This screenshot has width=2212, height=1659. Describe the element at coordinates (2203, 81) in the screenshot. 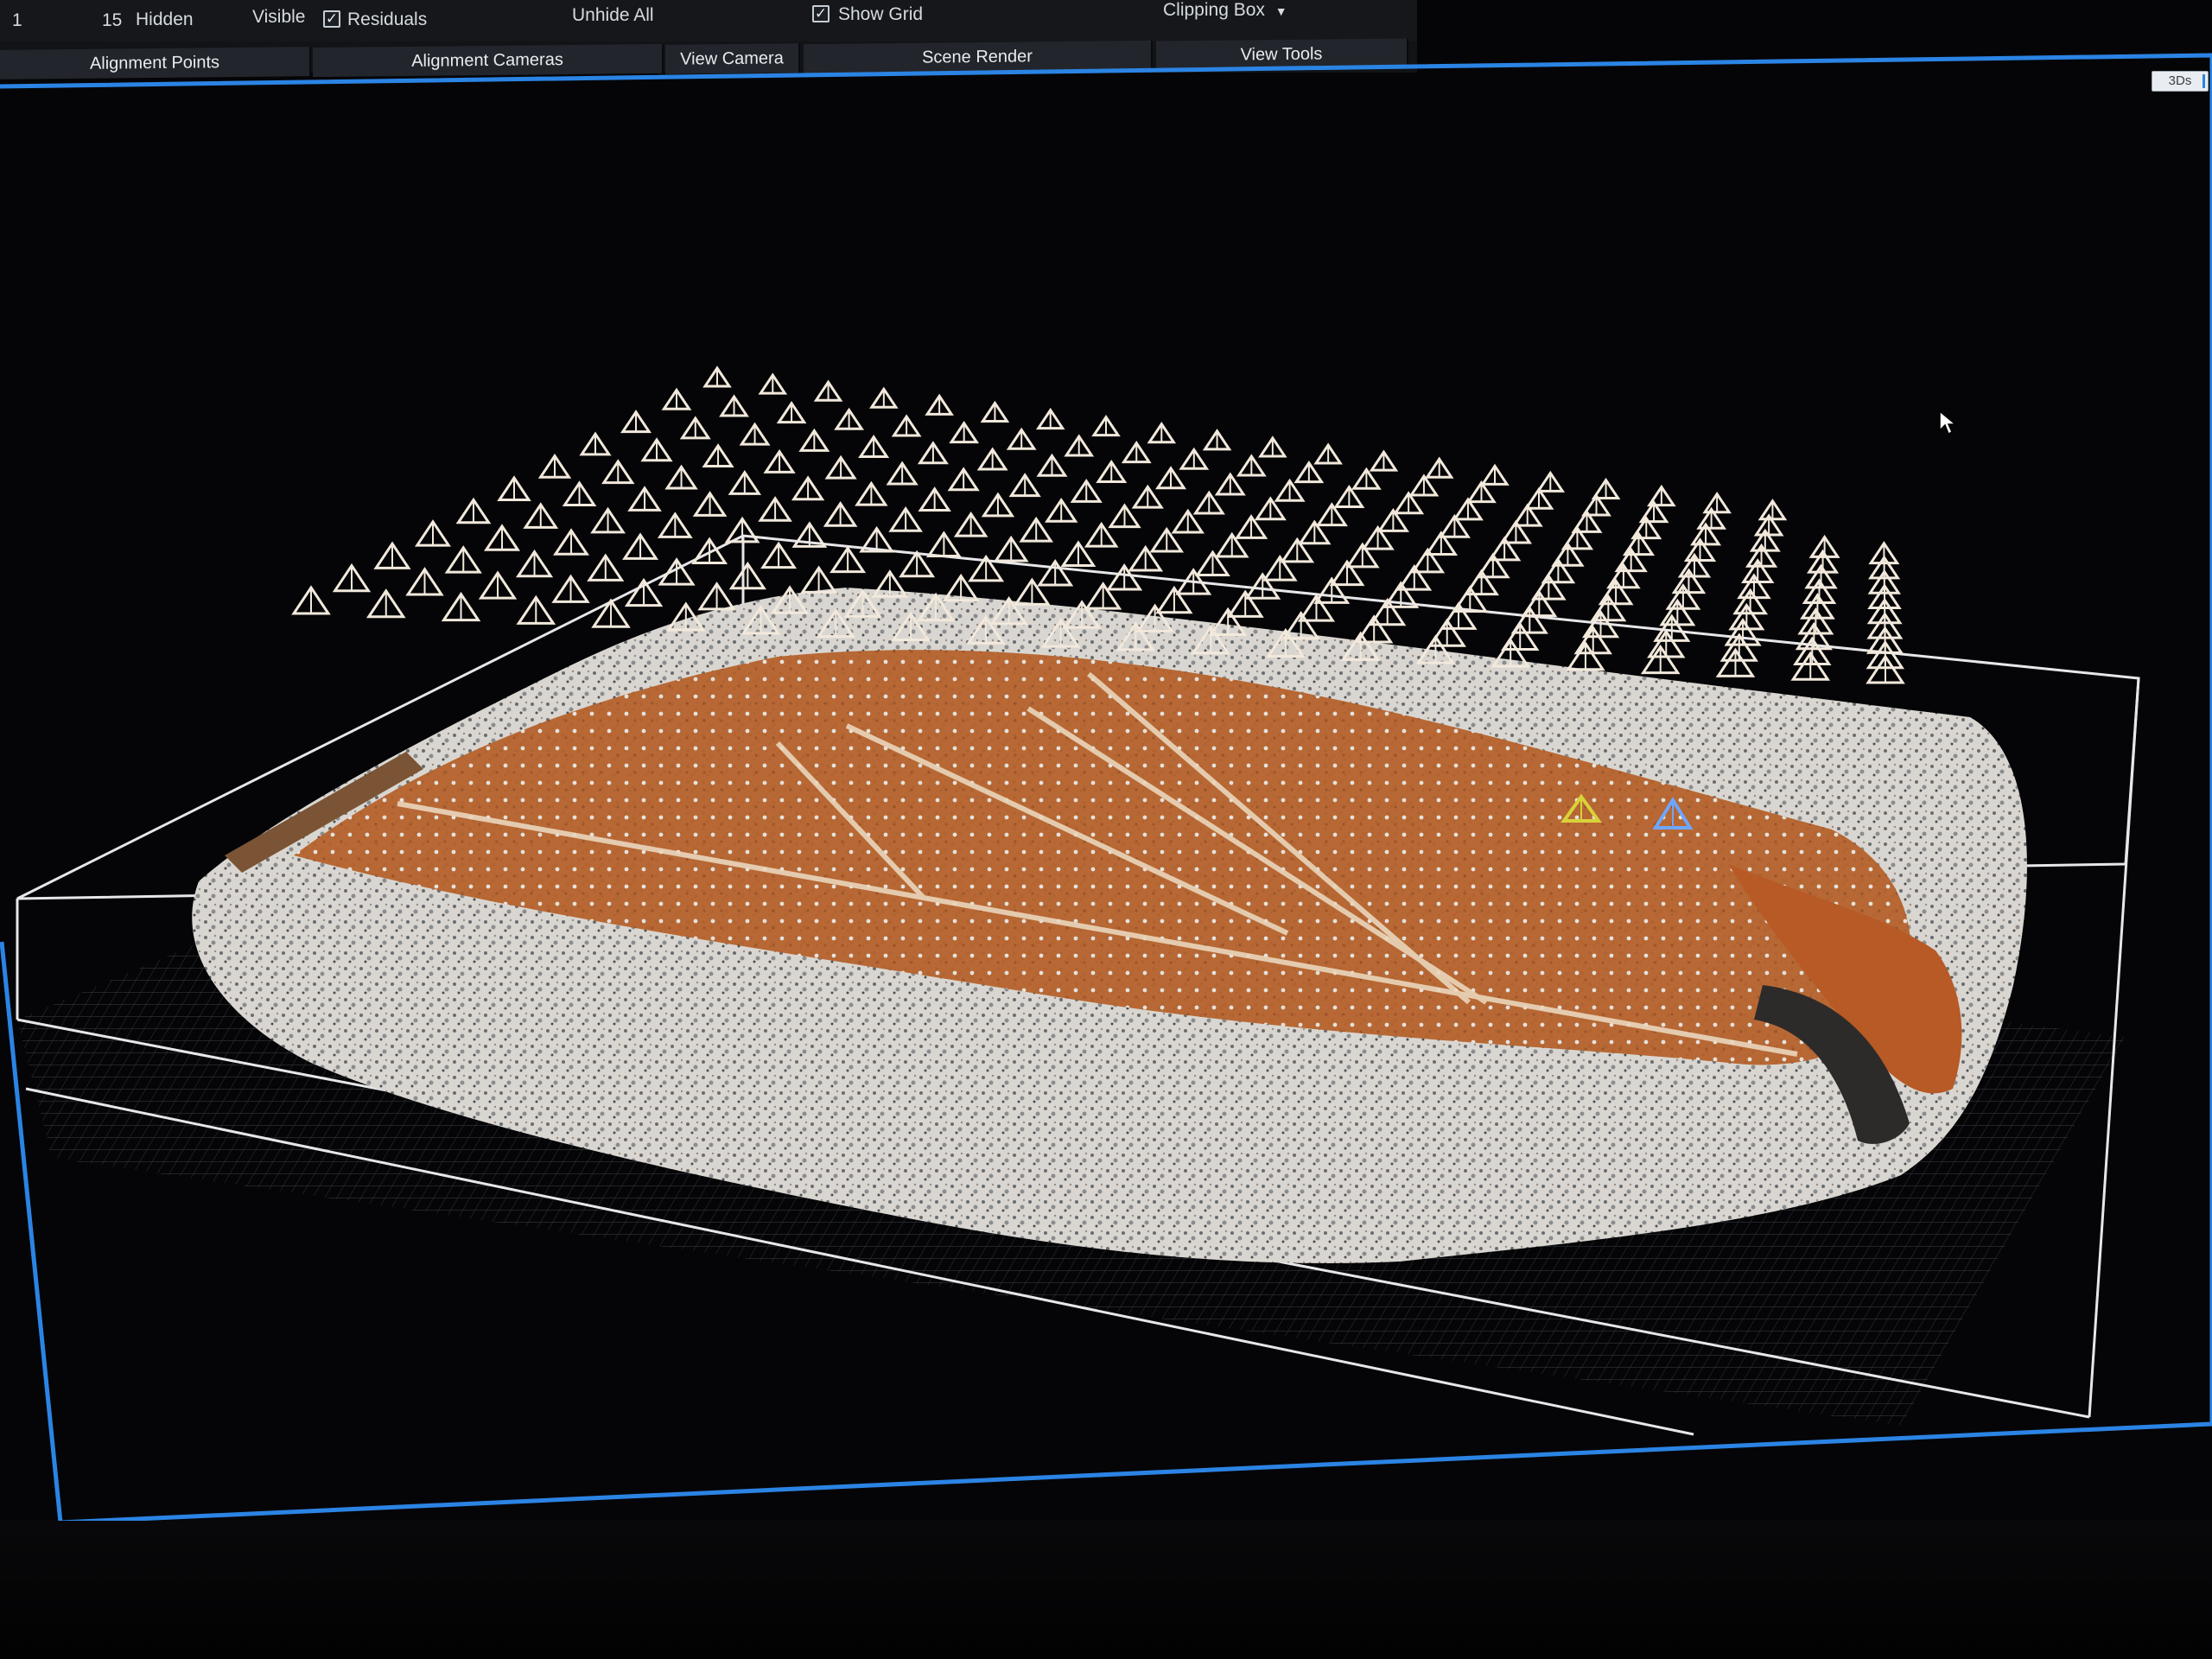

I see `badge-accent` at that location.